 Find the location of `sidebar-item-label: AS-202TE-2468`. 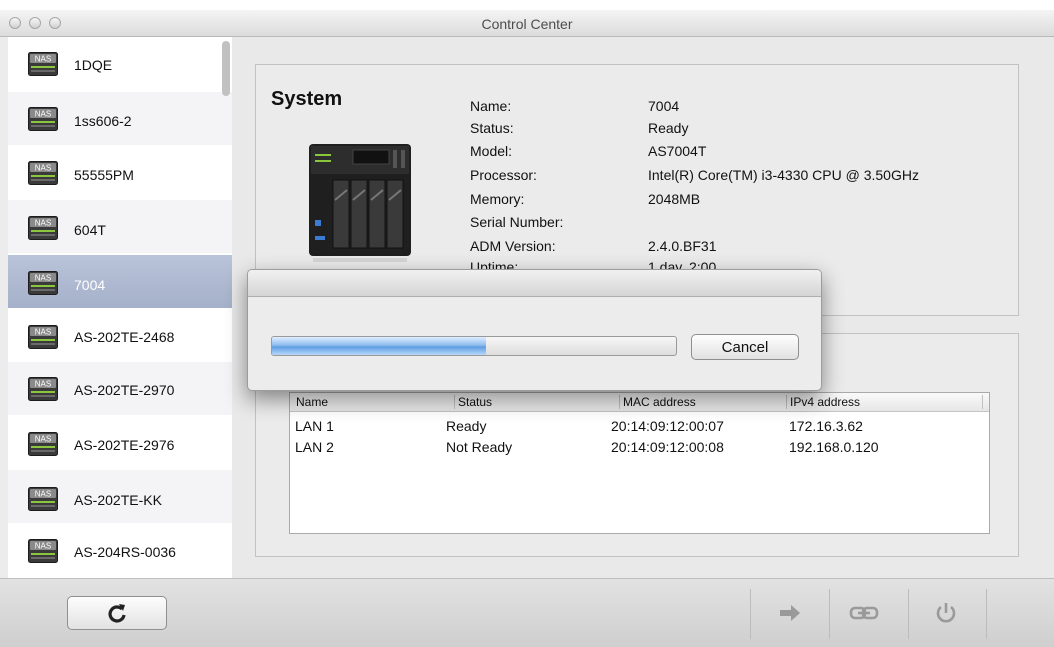

sidebar-item-label: AS-202TE-2468 is located at coordinates (124, 337).